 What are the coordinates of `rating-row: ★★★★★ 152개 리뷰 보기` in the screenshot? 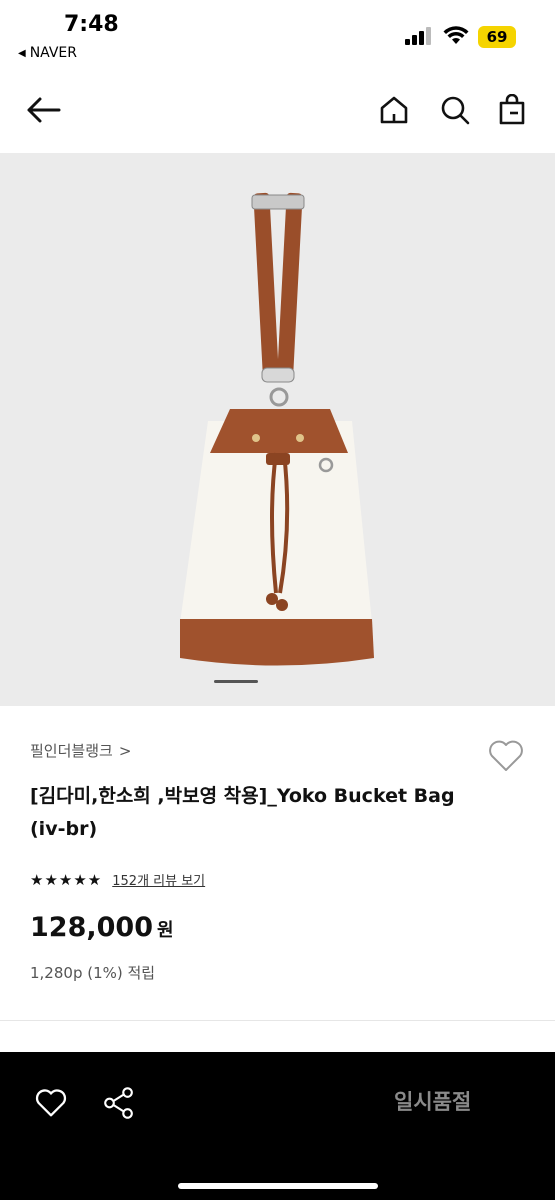 It's located at (117, 880).